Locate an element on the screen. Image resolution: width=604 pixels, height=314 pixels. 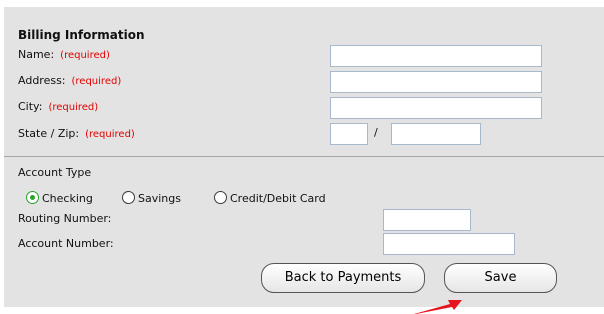
radio-card-label: Credit/Debit Card is located at coordinates (278, 198).